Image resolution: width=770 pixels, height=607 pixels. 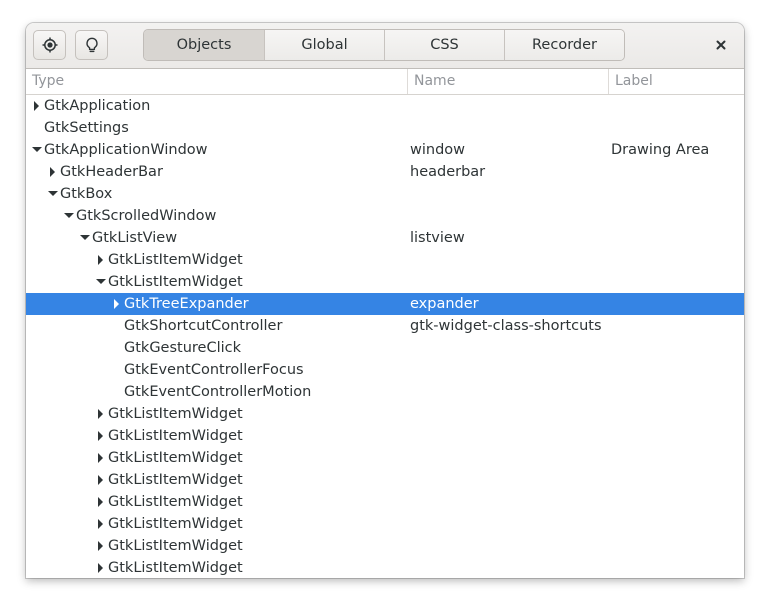 I want to click on row-type: GtkApplication, so click(x=97, y=106).